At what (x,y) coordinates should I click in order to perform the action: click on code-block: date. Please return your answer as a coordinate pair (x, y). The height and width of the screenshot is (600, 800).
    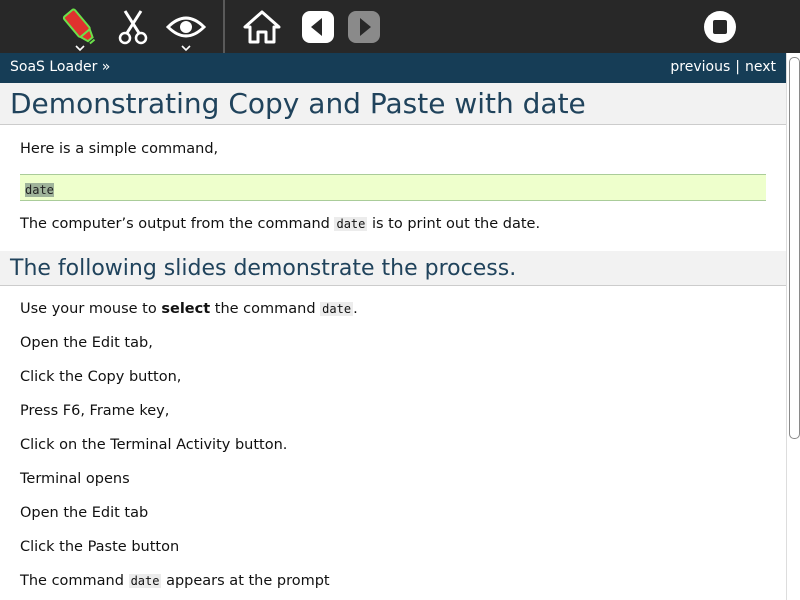
    Looking at the image, I should click on (393, 187).